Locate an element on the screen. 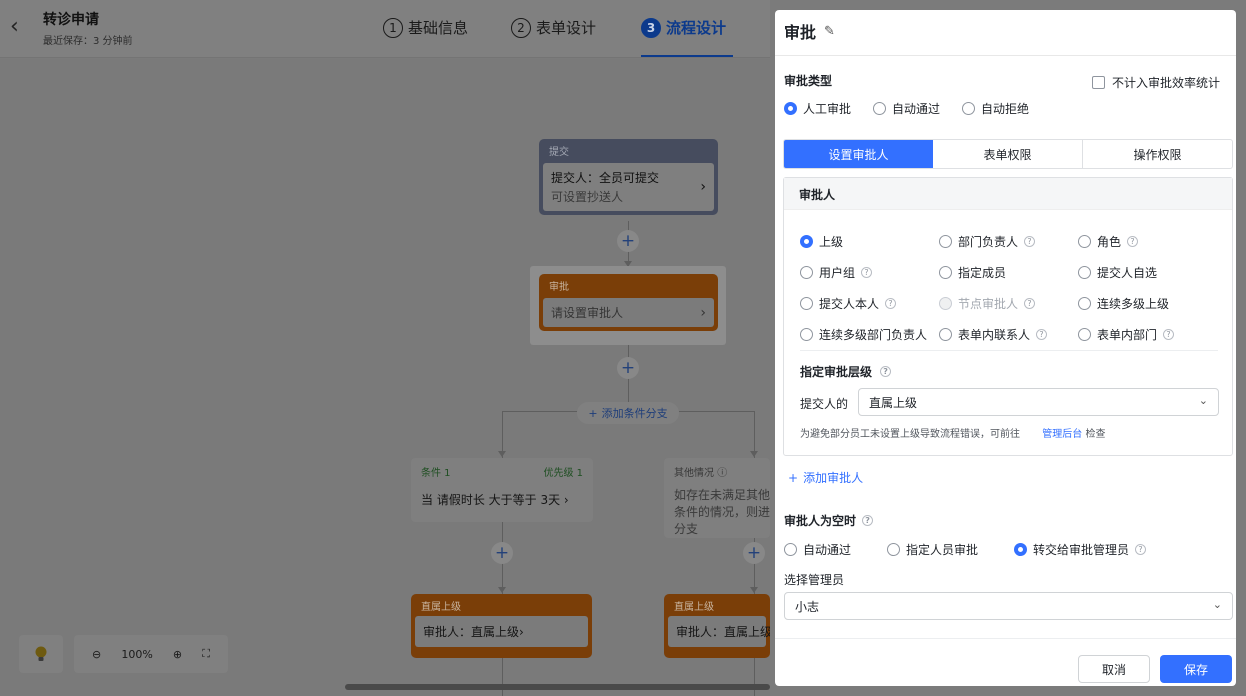 The width and height of the screenshot is (1246, 696). step-basic-info: 1 基础信息 is located at coordinates (425, 27).